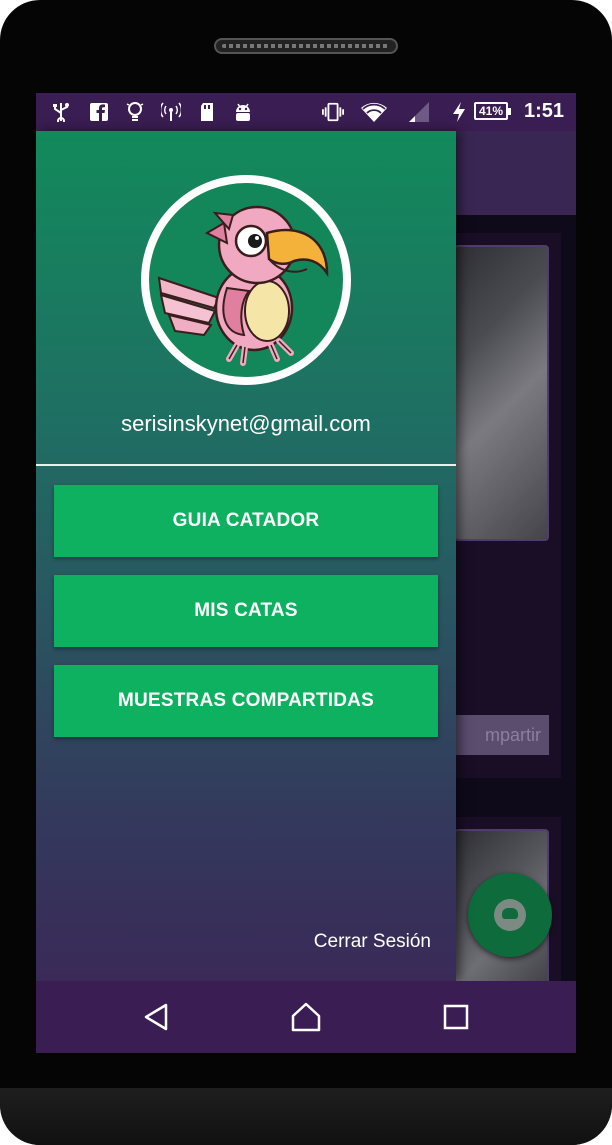 Image resolution: width=612 pixels, height=1145 pixels. Describe the element at coordinates (492, 111) in the screenshot. I see `battery-indicator: 41%` at that location.